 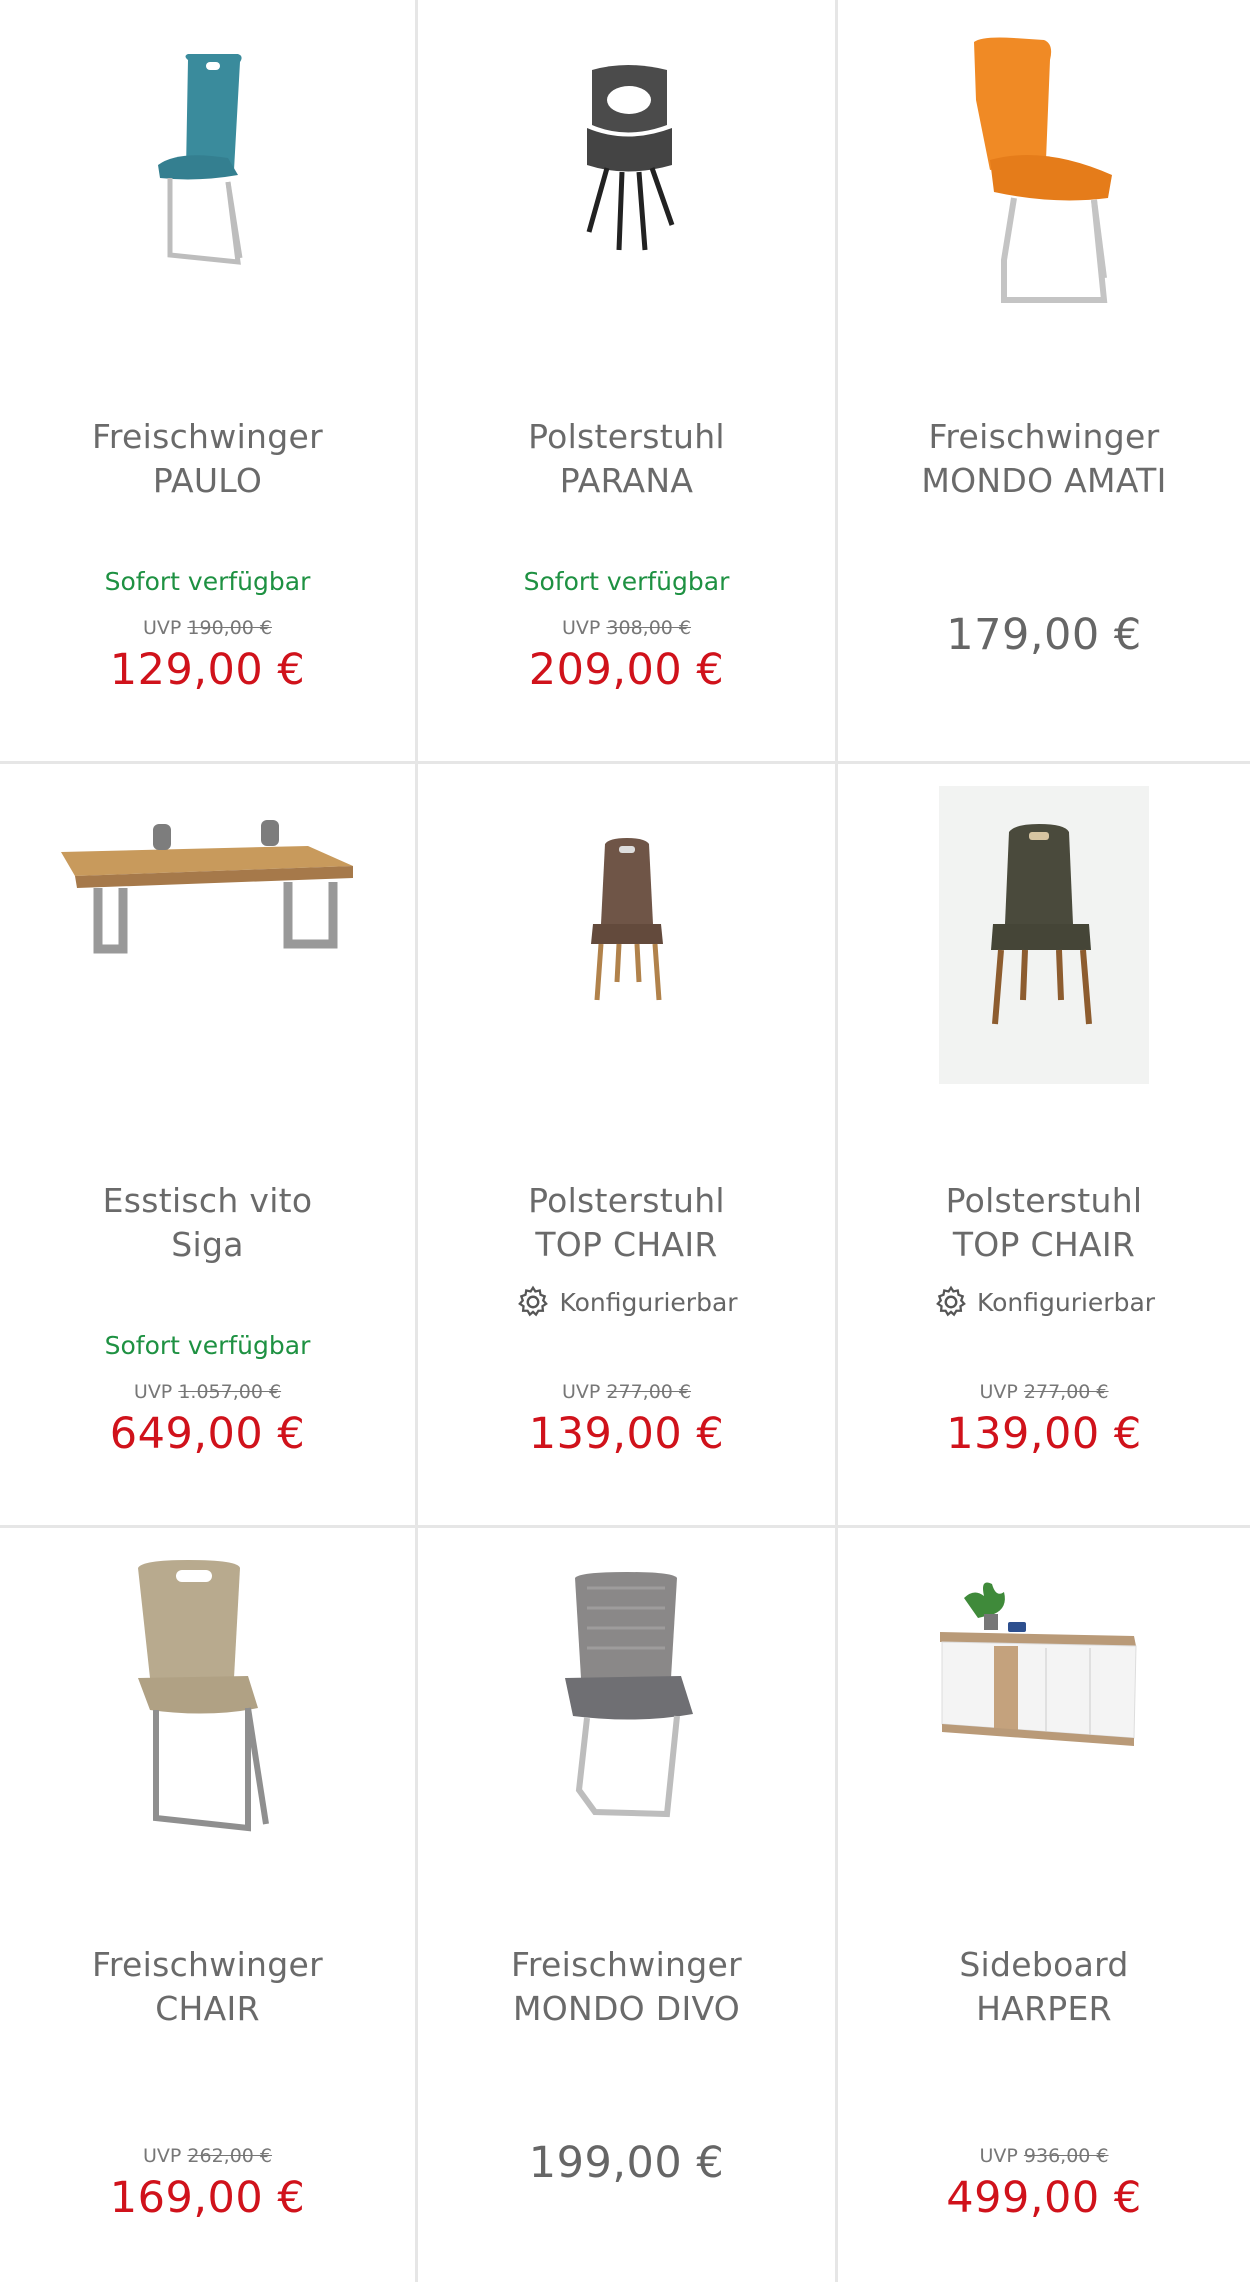 What do you see at coordinates (1044, 459) in the screenshot?
I see `product-title: Freischwinger MONDO AMATI` at bounding box center [1044, 459].